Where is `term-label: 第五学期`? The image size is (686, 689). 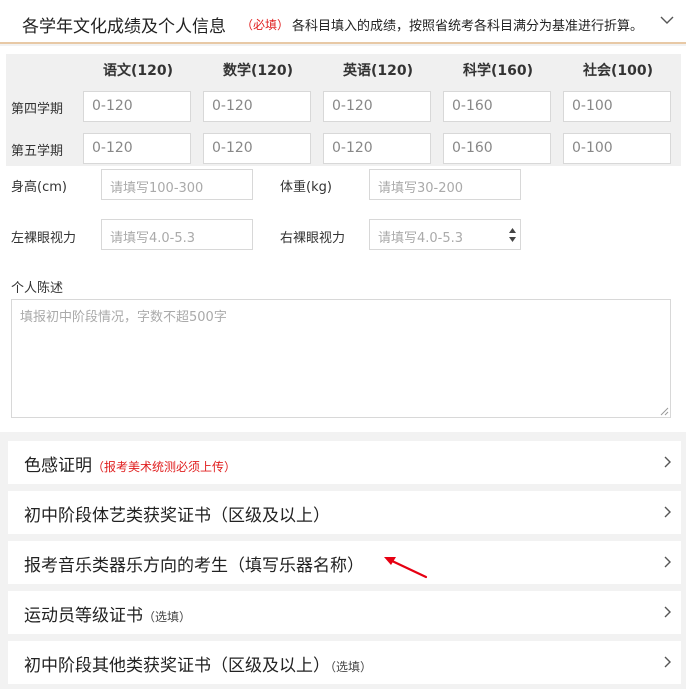 term-label: 第五学期 is located at coordinates (37, 151).